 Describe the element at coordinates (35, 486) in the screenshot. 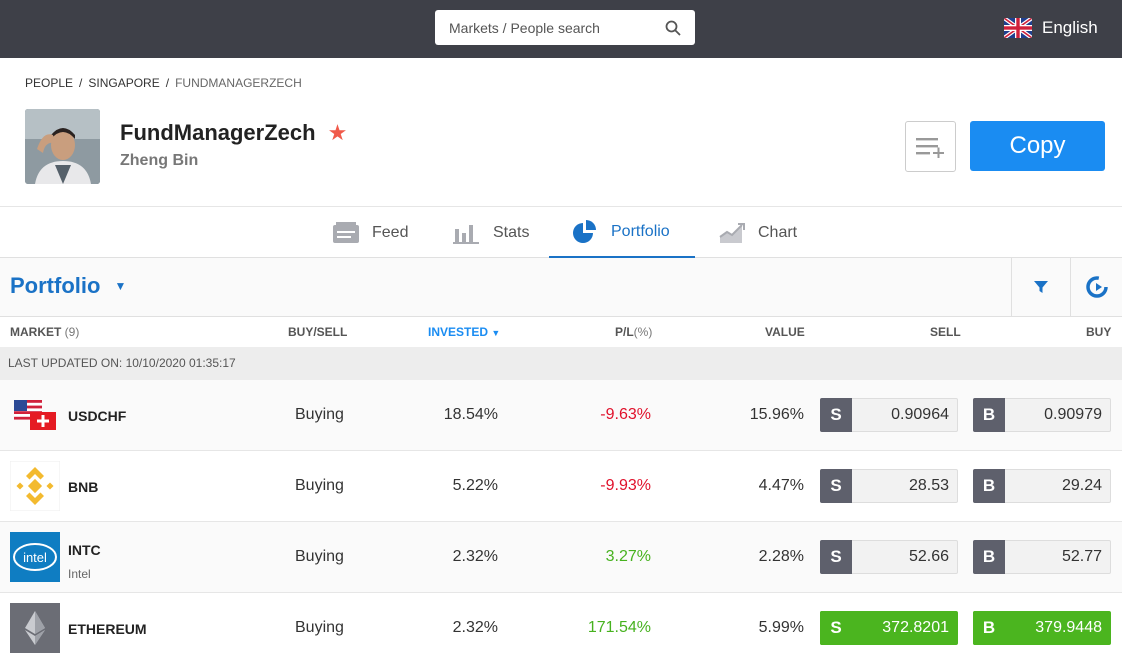

I see `bnb-logo-icon` at that location.